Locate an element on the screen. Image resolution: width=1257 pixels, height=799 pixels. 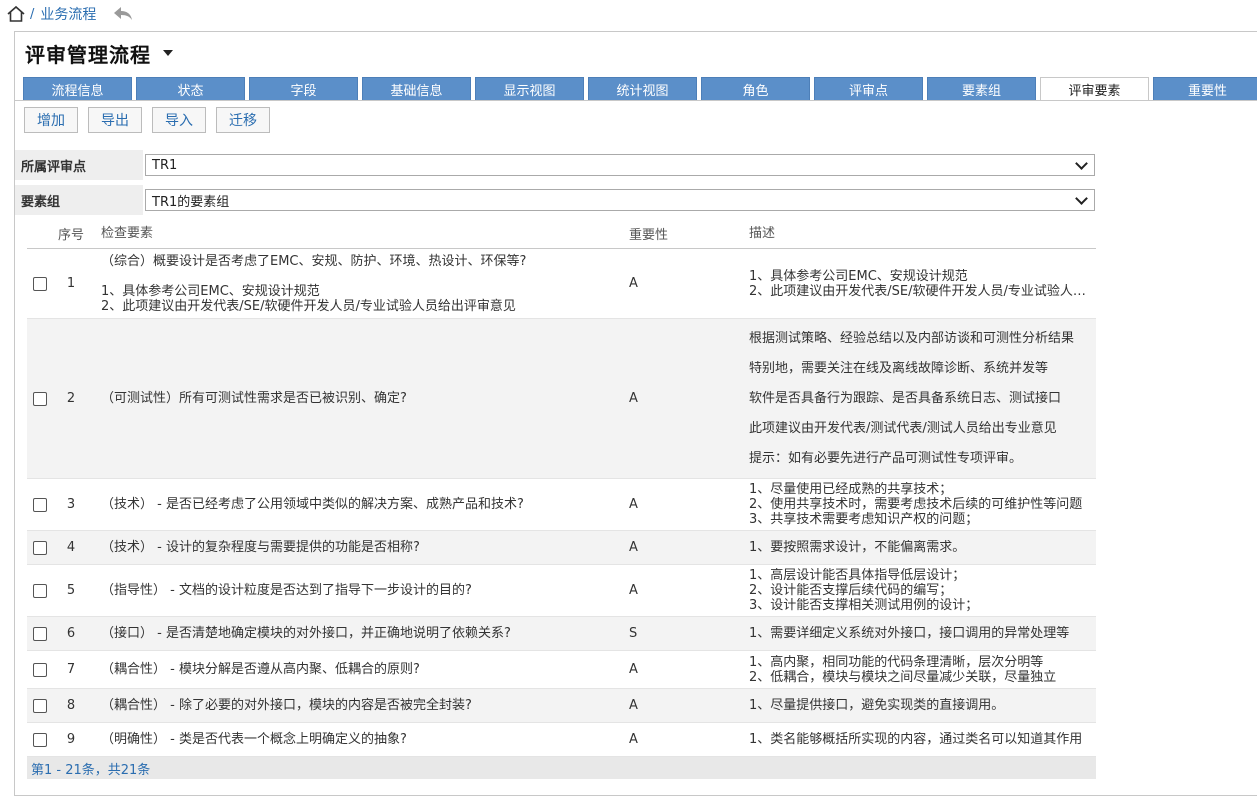
tab-4: 显示视图 is located at coordinates (529, 89).